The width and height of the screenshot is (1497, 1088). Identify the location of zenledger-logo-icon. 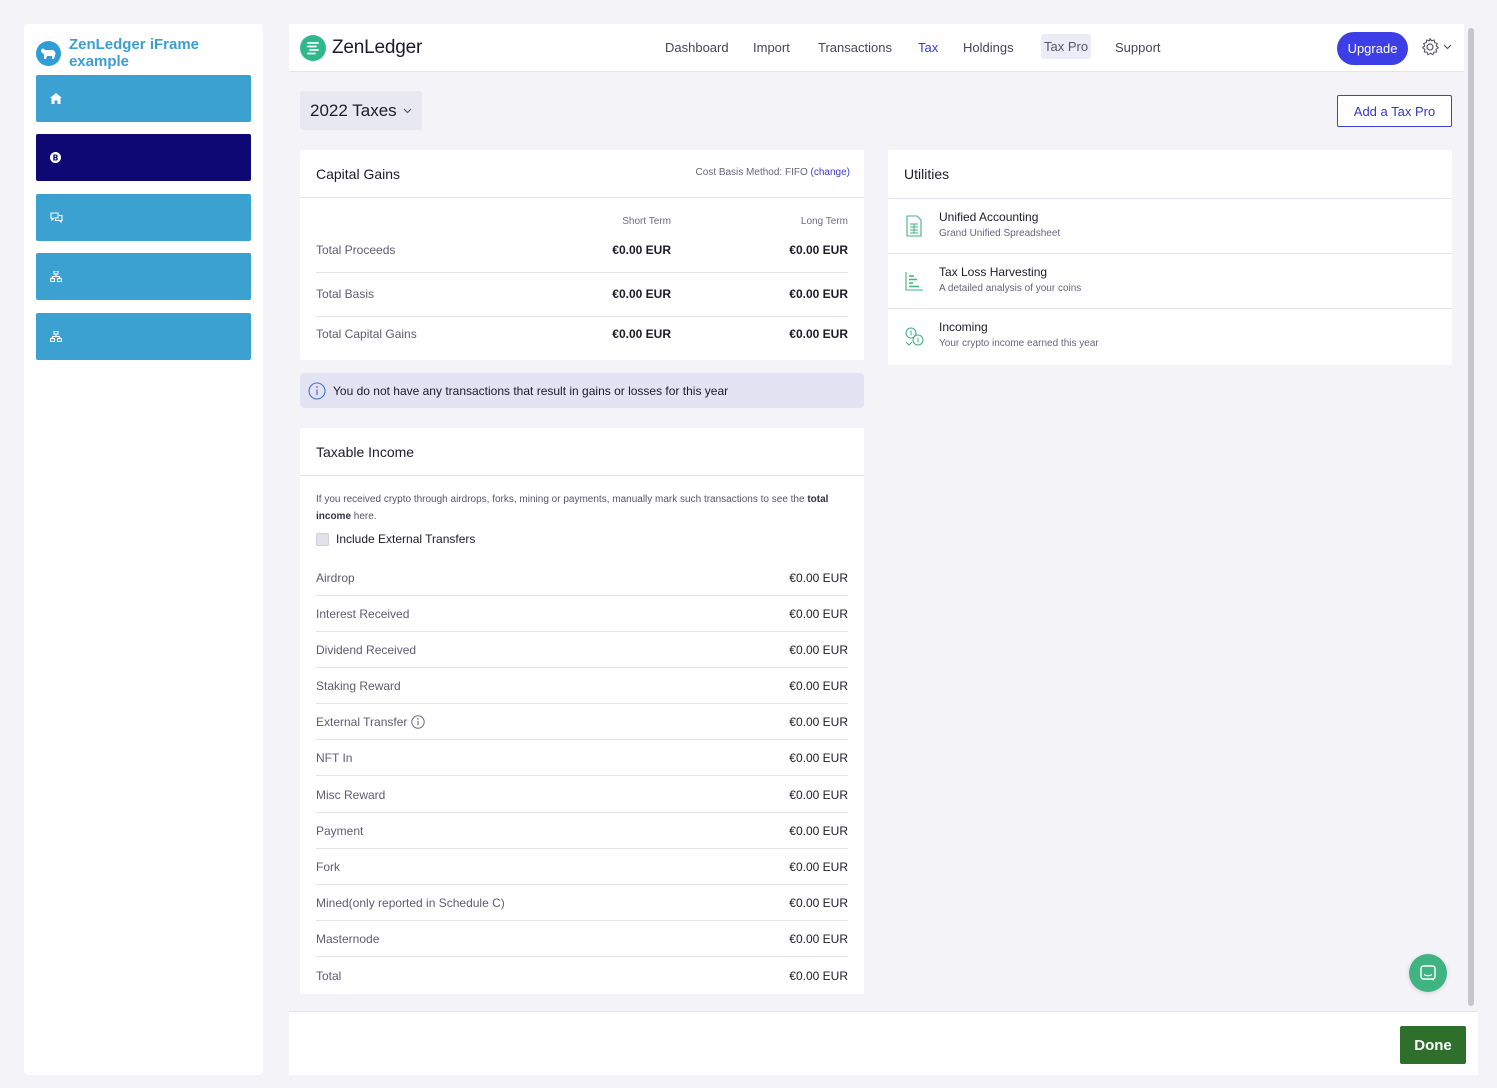
(313, 48).